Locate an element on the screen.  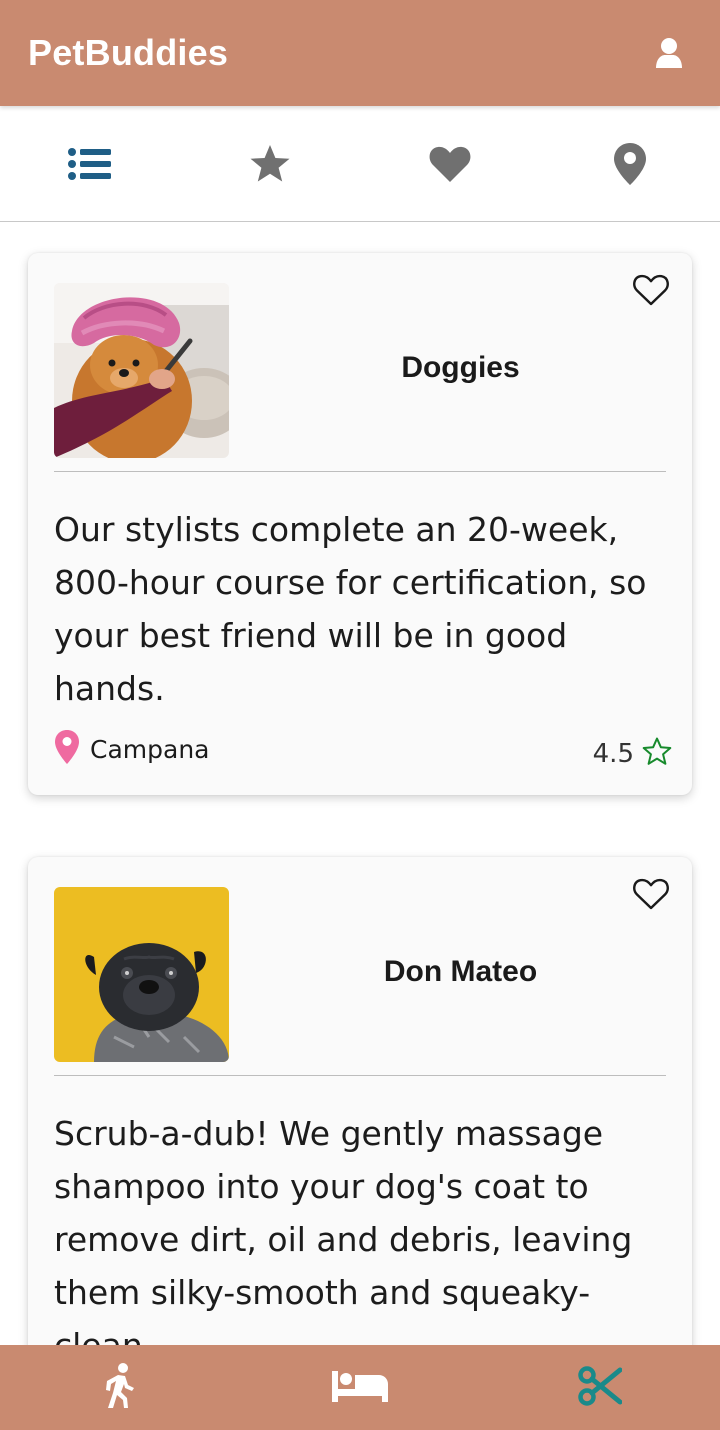
bottom-nav is located at coordinates (360, 1387).